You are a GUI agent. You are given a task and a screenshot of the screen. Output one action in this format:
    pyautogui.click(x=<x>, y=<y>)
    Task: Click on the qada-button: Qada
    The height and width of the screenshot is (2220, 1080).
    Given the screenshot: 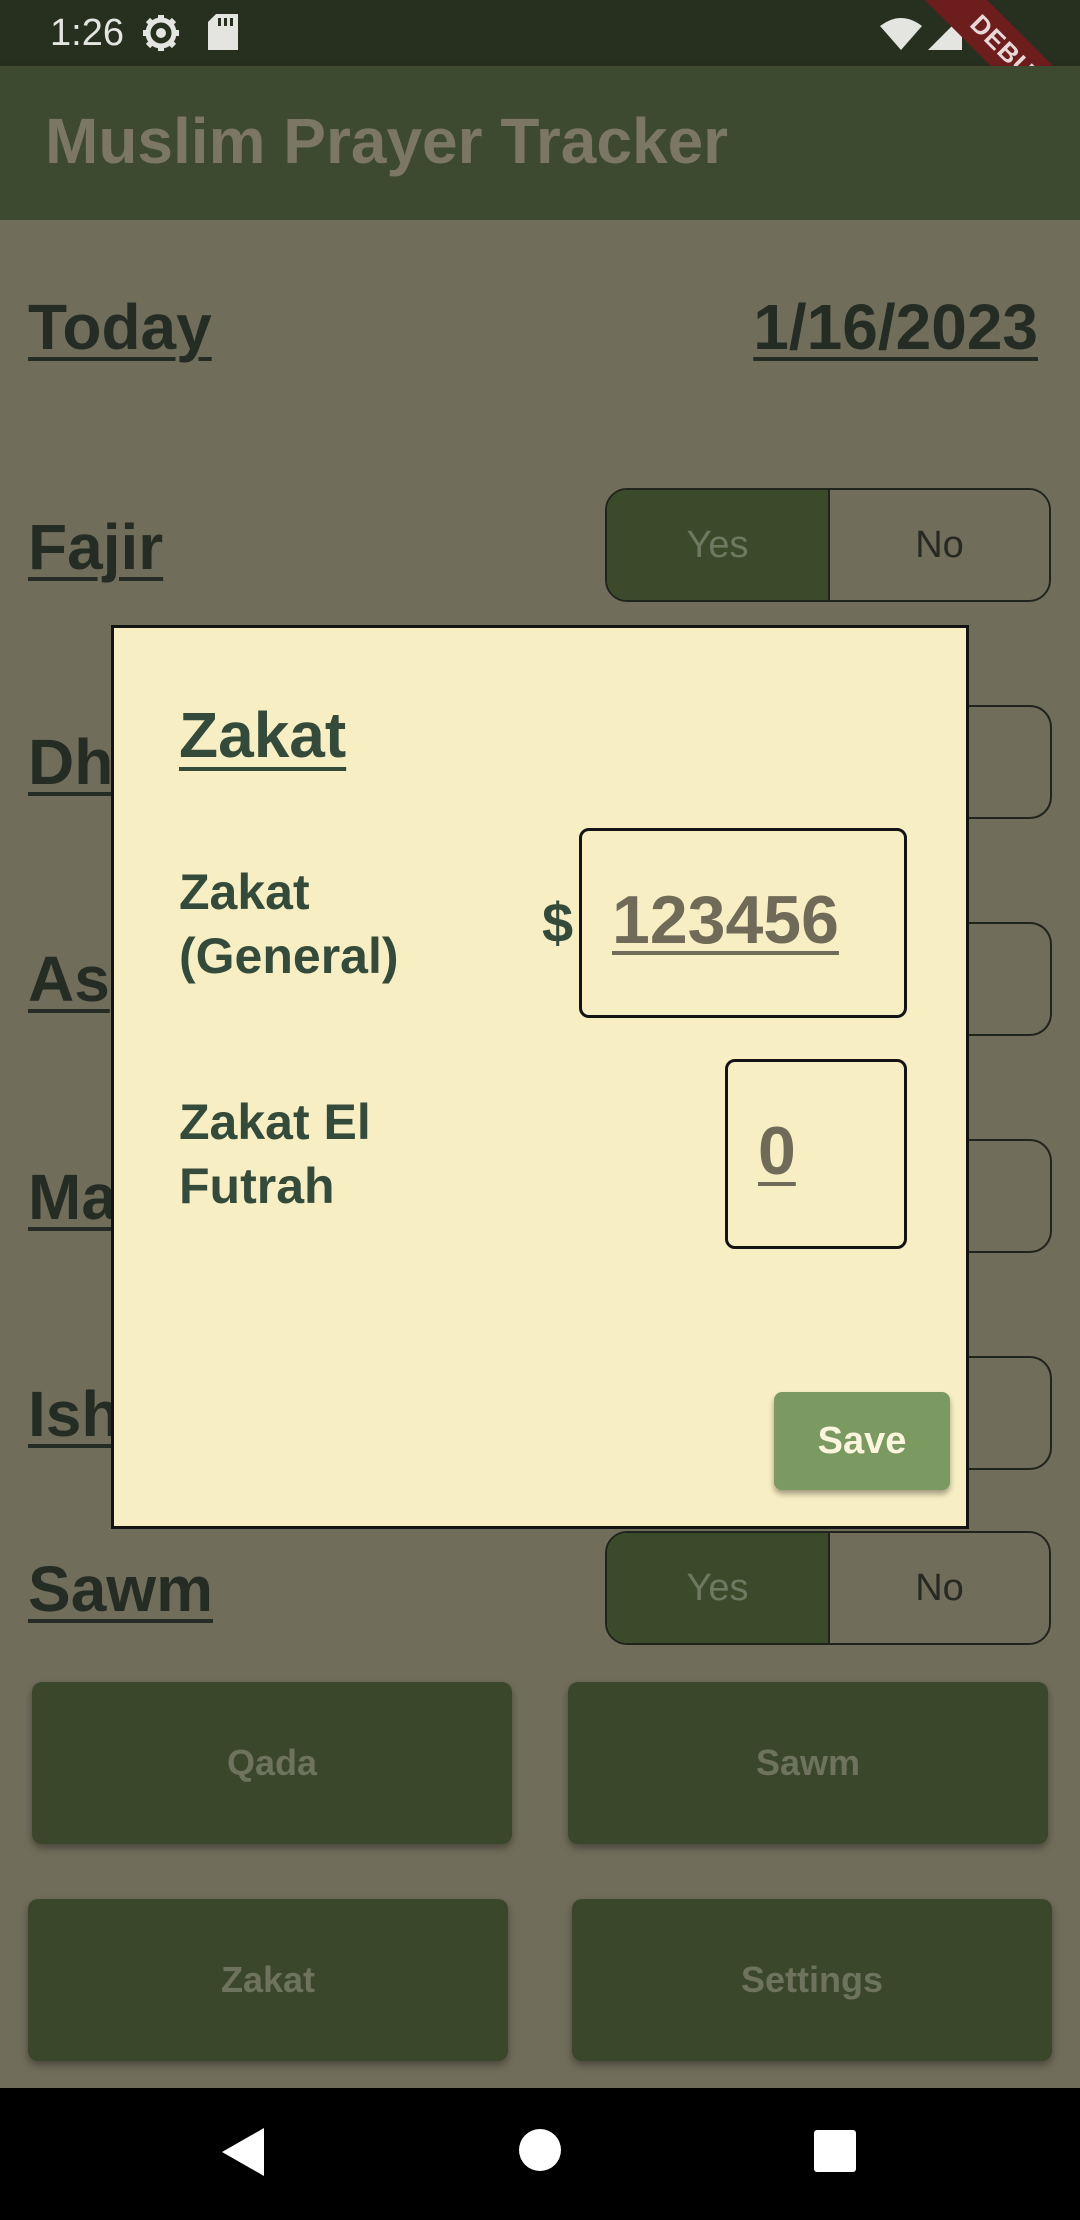 What is the action you would take?
    pyautogui.click(x=272, y=1763)
    